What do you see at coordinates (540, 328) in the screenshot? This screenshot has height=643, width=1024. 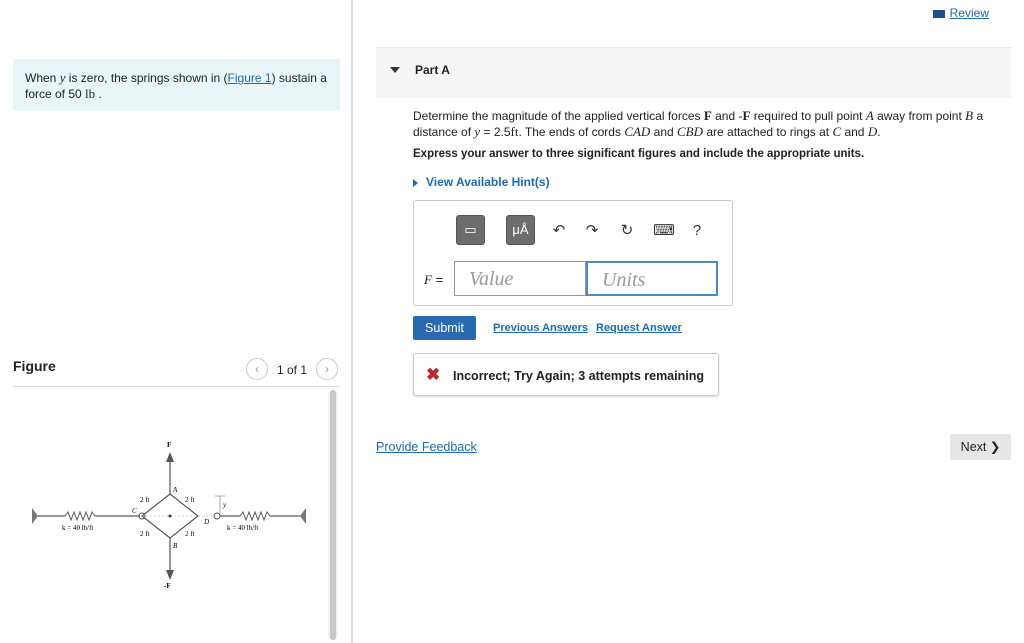 I see `previous-answers-link: Previous Answers` at bounding box center [540, 328].